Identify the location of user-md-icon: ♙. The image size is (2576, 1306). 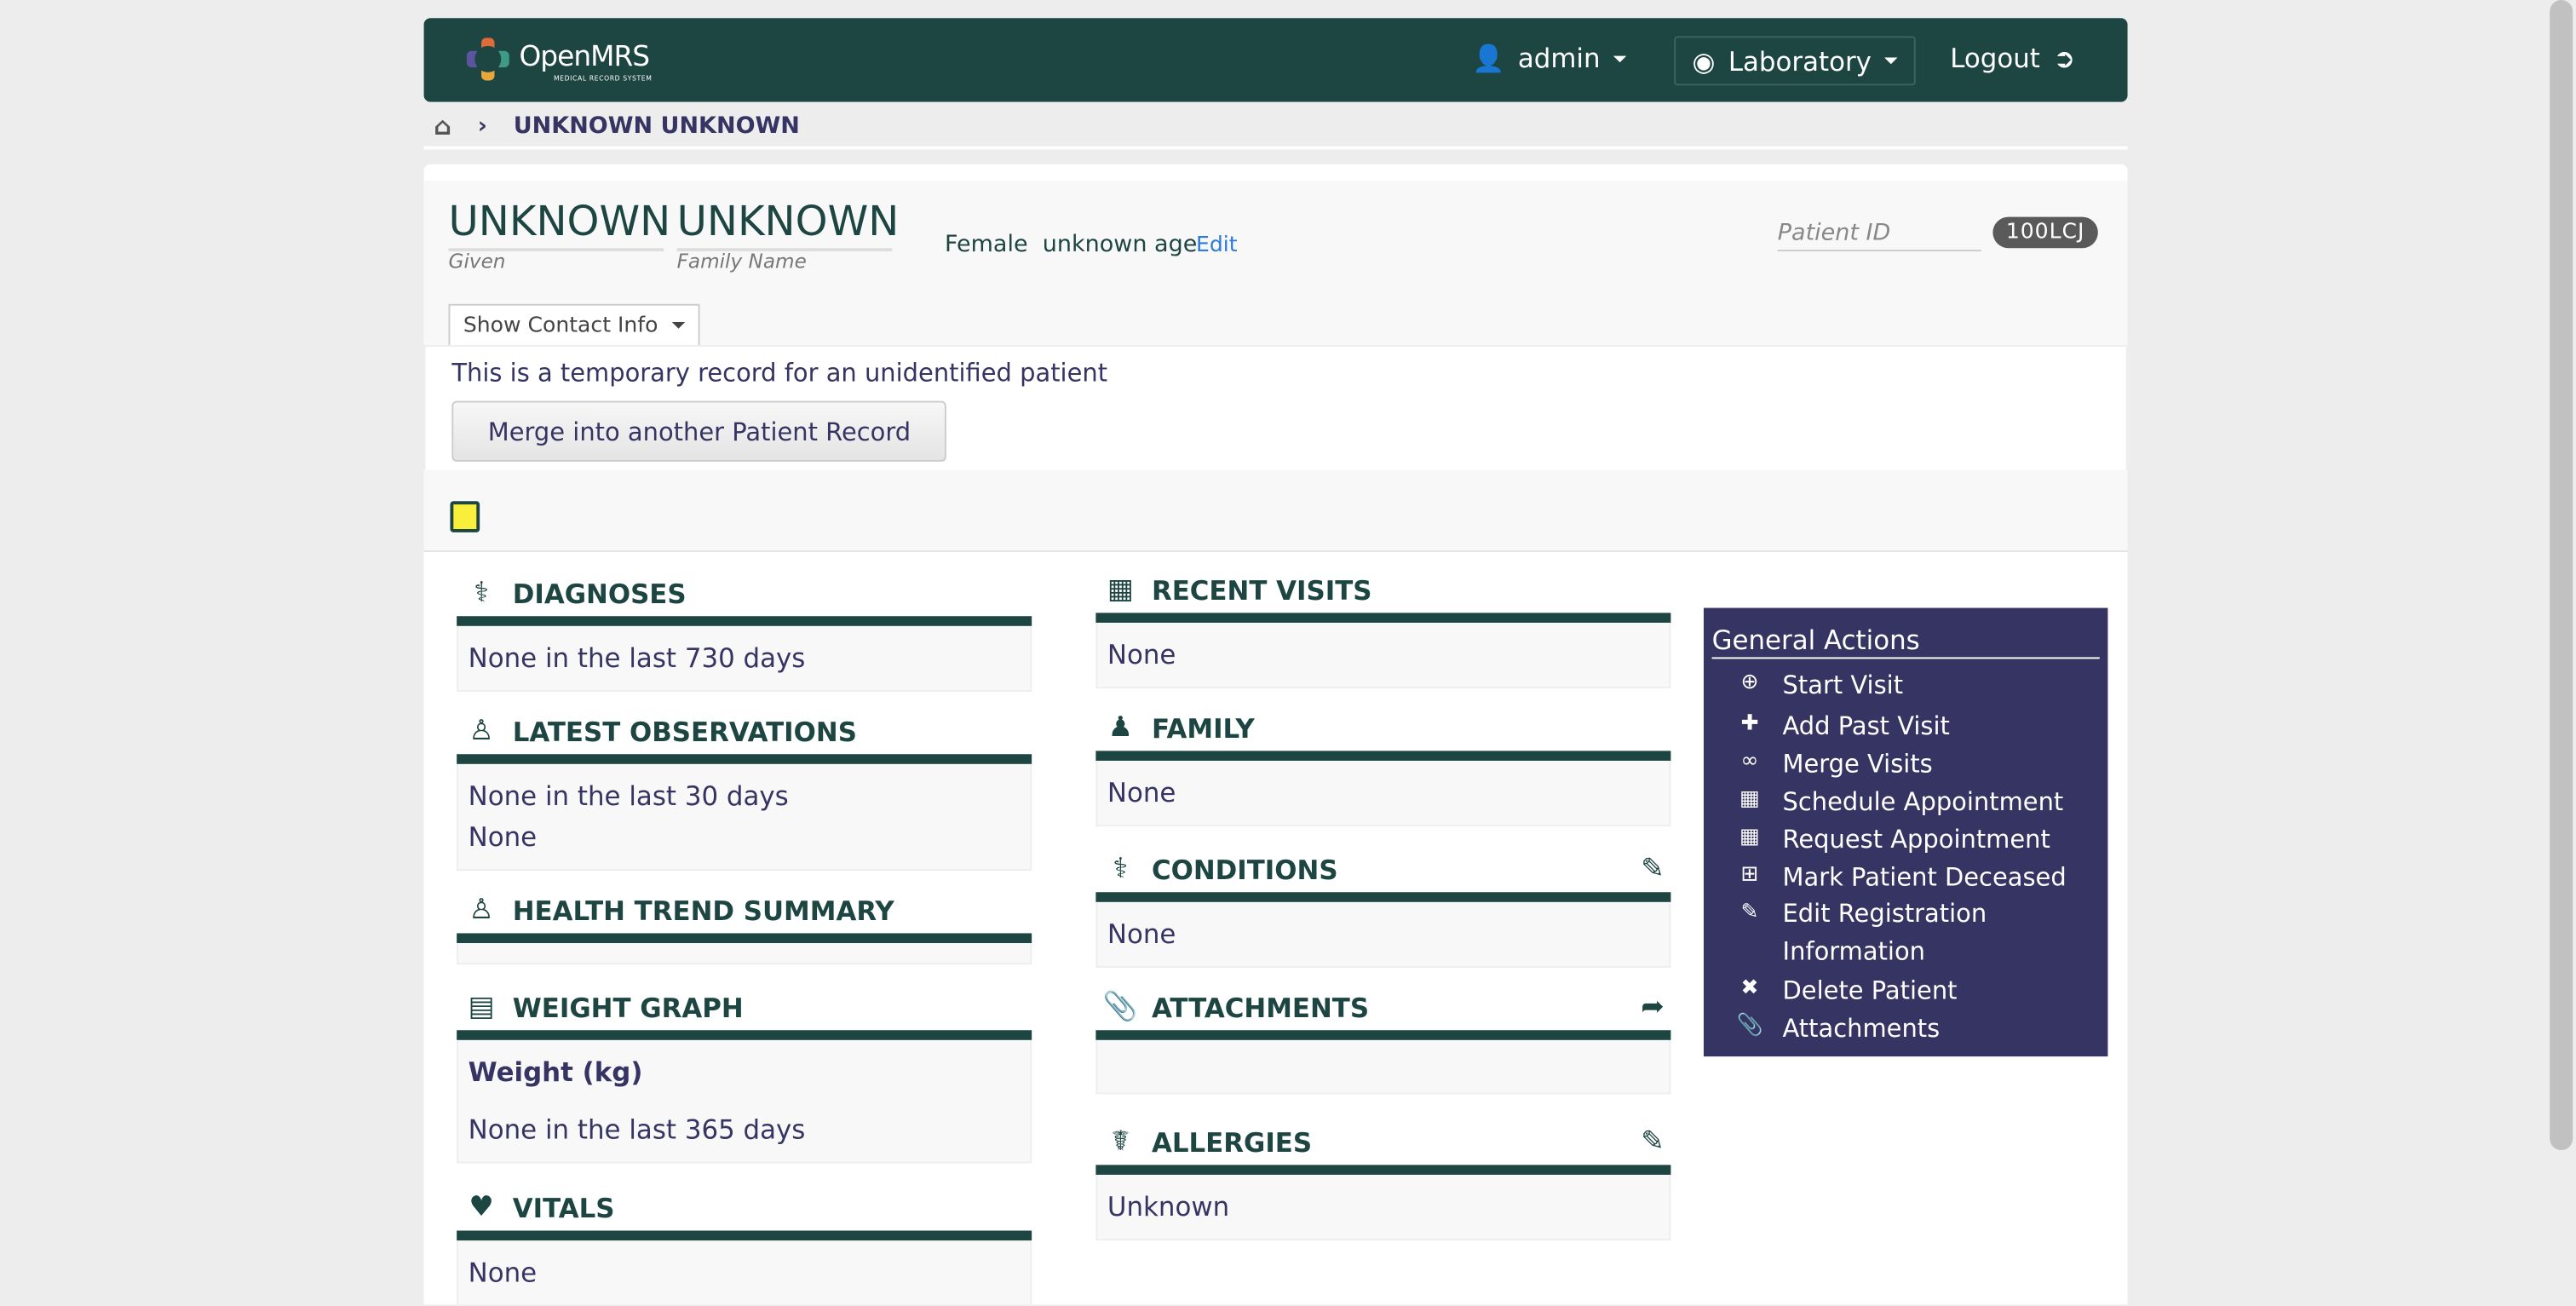
(481, 731).